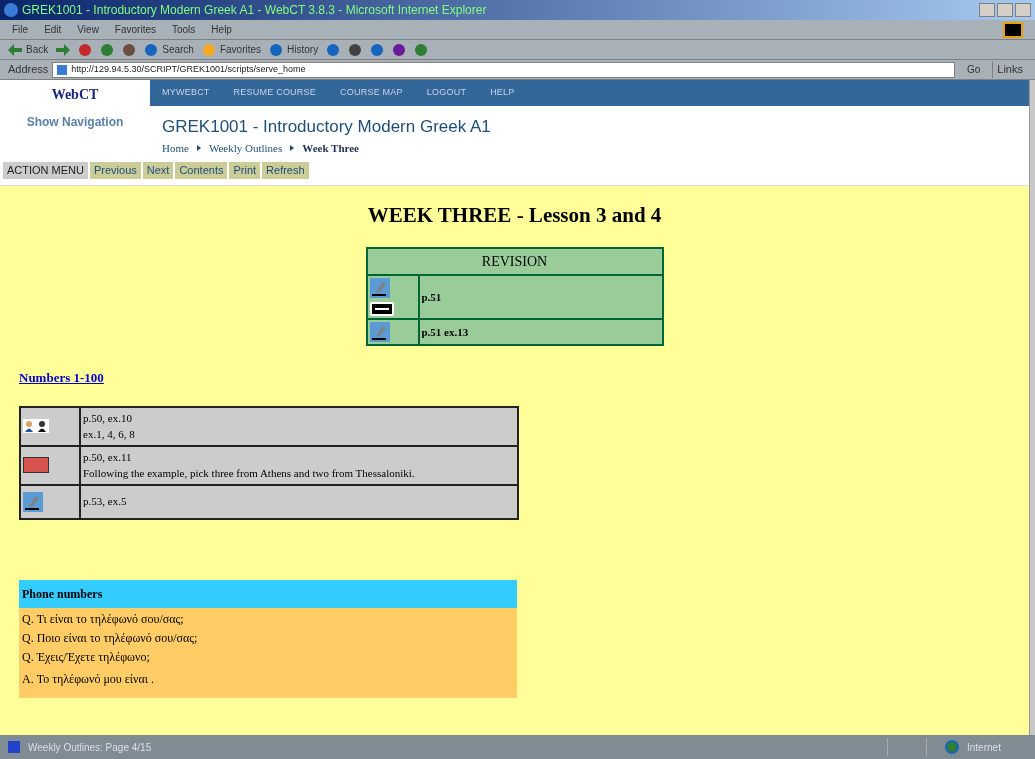 The height and width of the screenshot is (759, 1035). Describe the element at coordinates (103, 619) in the screenshot. I see `phrase-text: Q. Τι είναι το τηλέφωνό σου/σας;` at that location.